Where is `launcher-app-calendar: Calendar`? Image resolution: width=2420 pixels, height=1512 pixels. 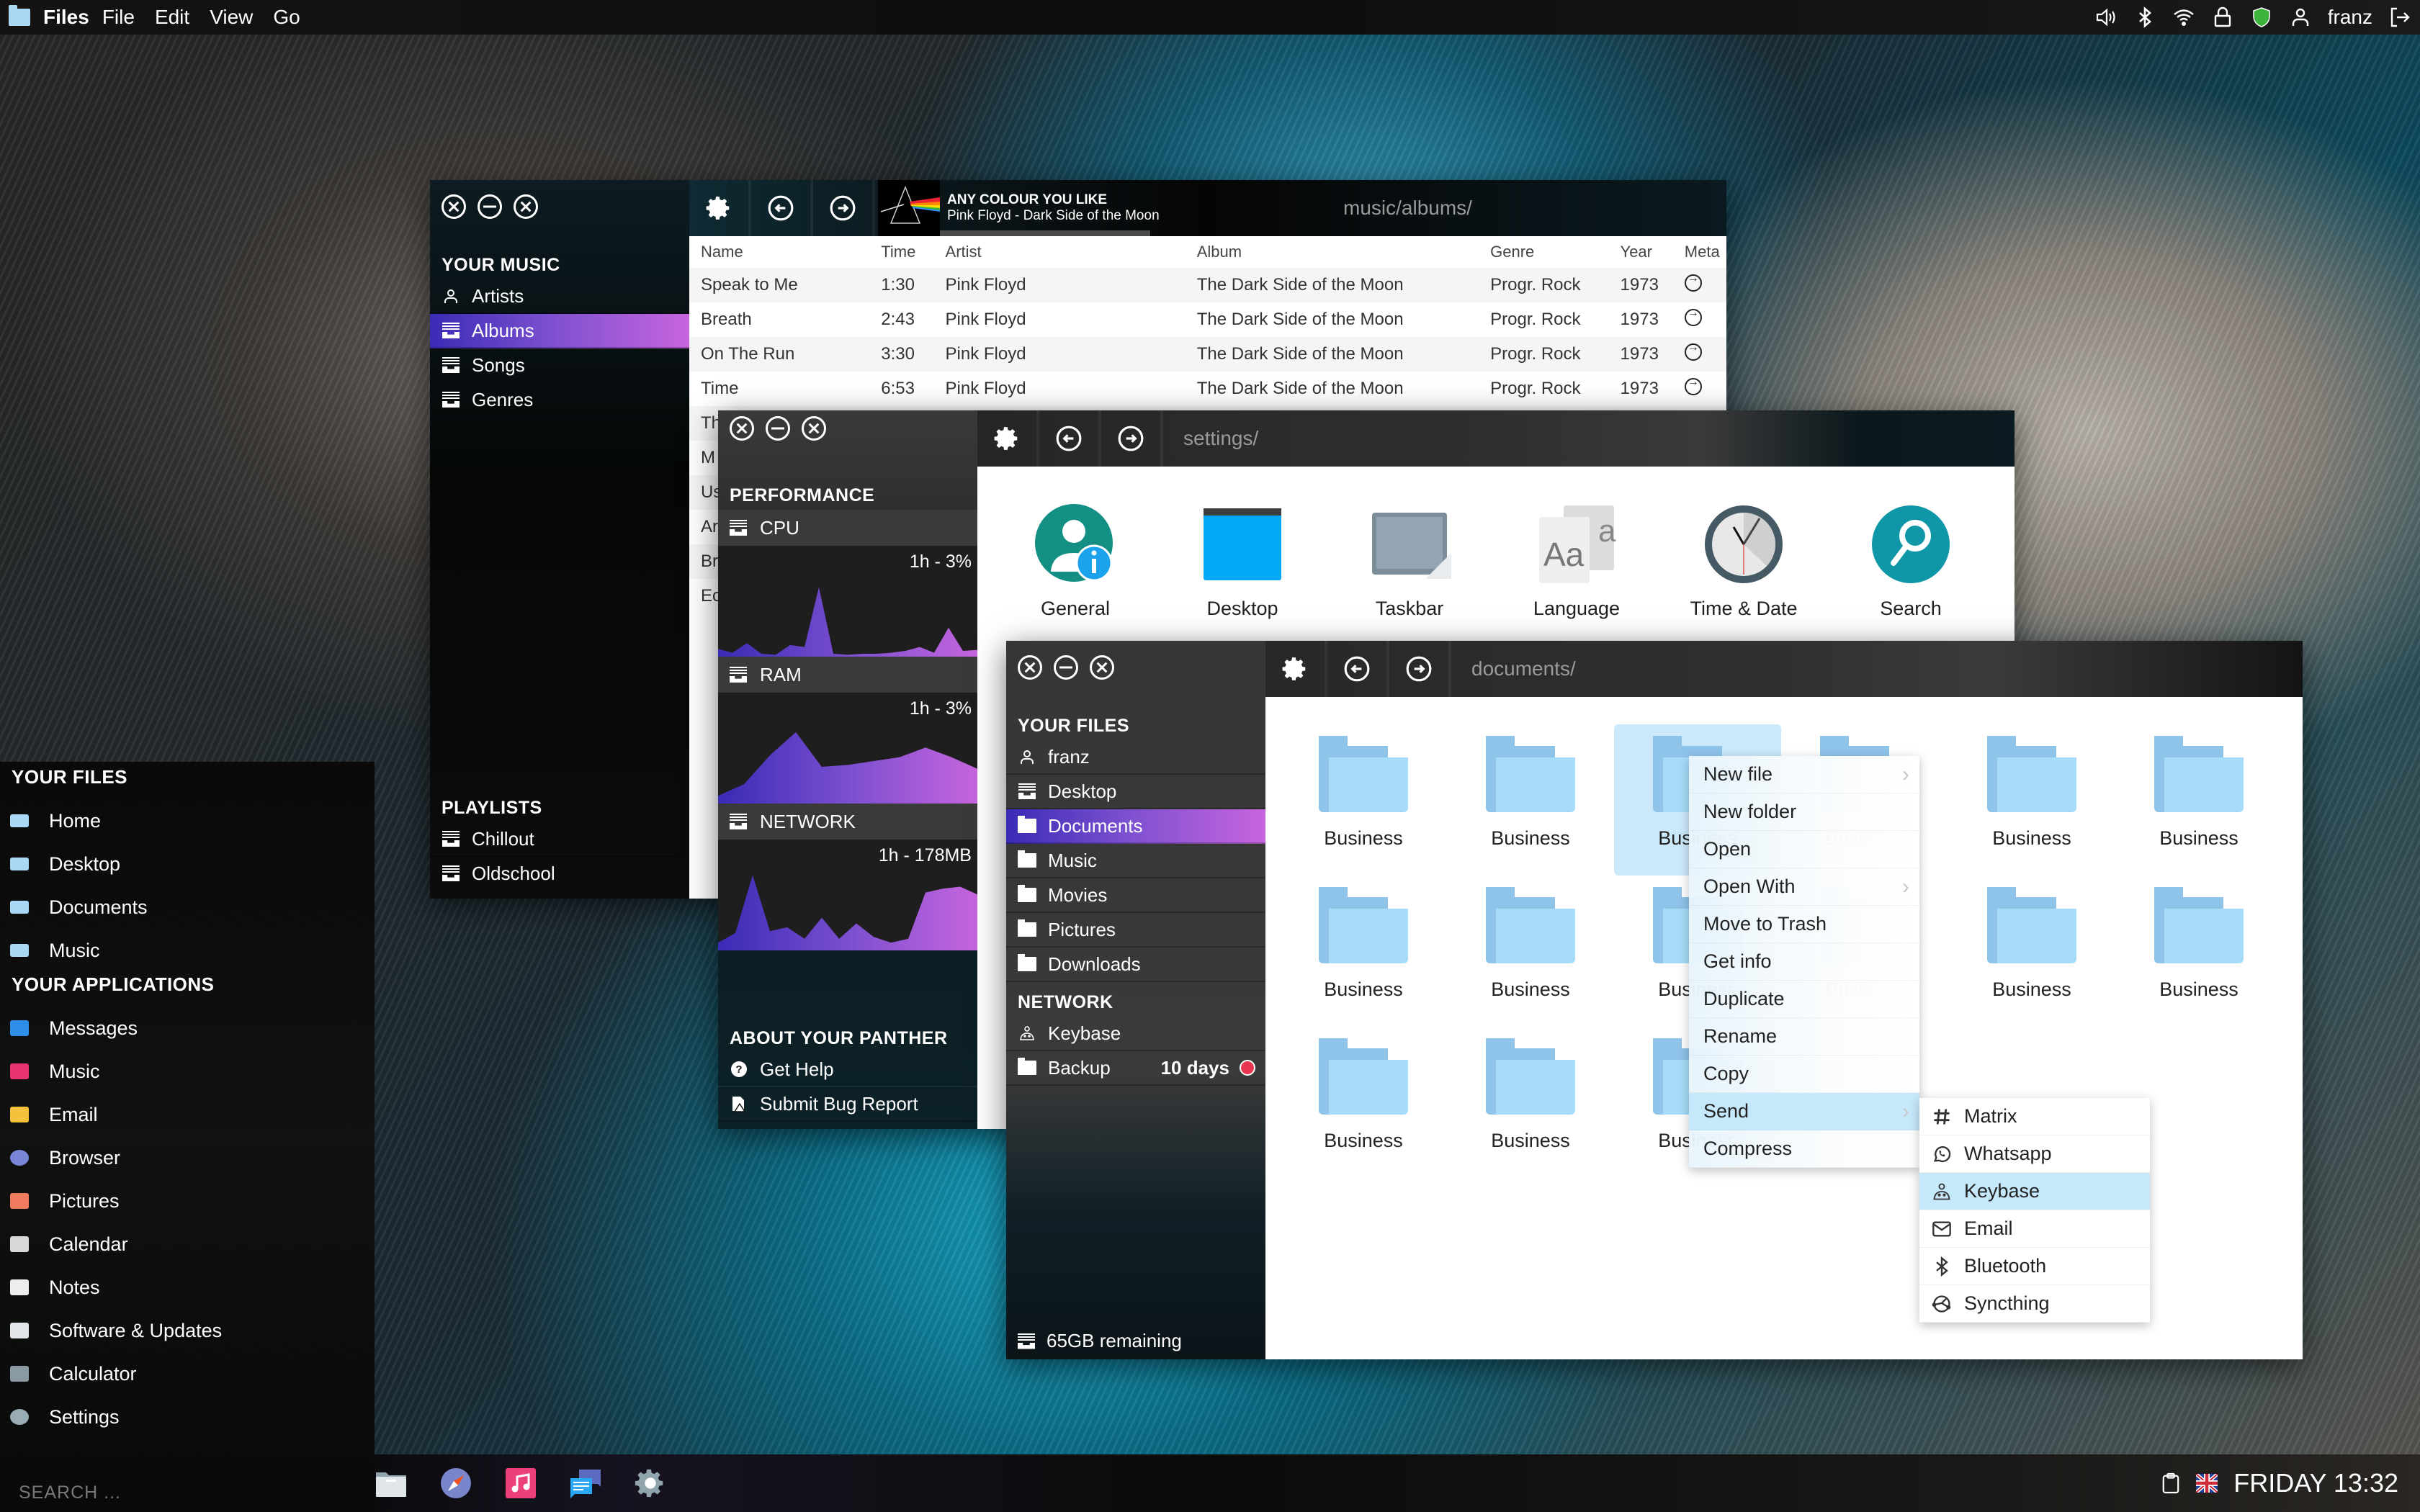 launcher-app-calendar: Calendar is located at coordinates (187, 1244).